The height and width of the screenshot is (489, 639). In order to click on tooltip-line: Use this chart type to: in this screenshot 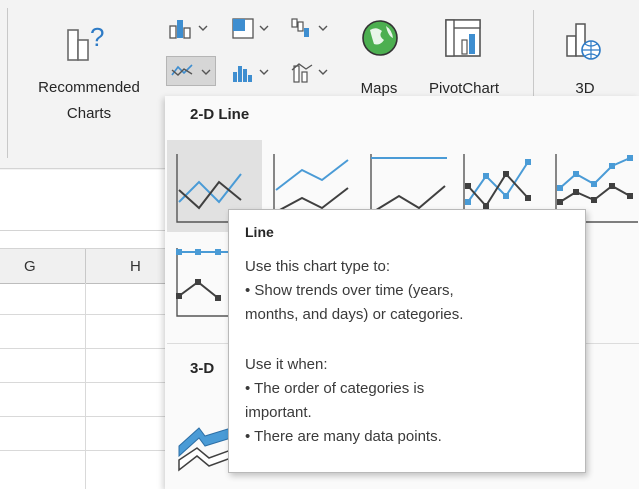, I will do `click(318, 266)`.